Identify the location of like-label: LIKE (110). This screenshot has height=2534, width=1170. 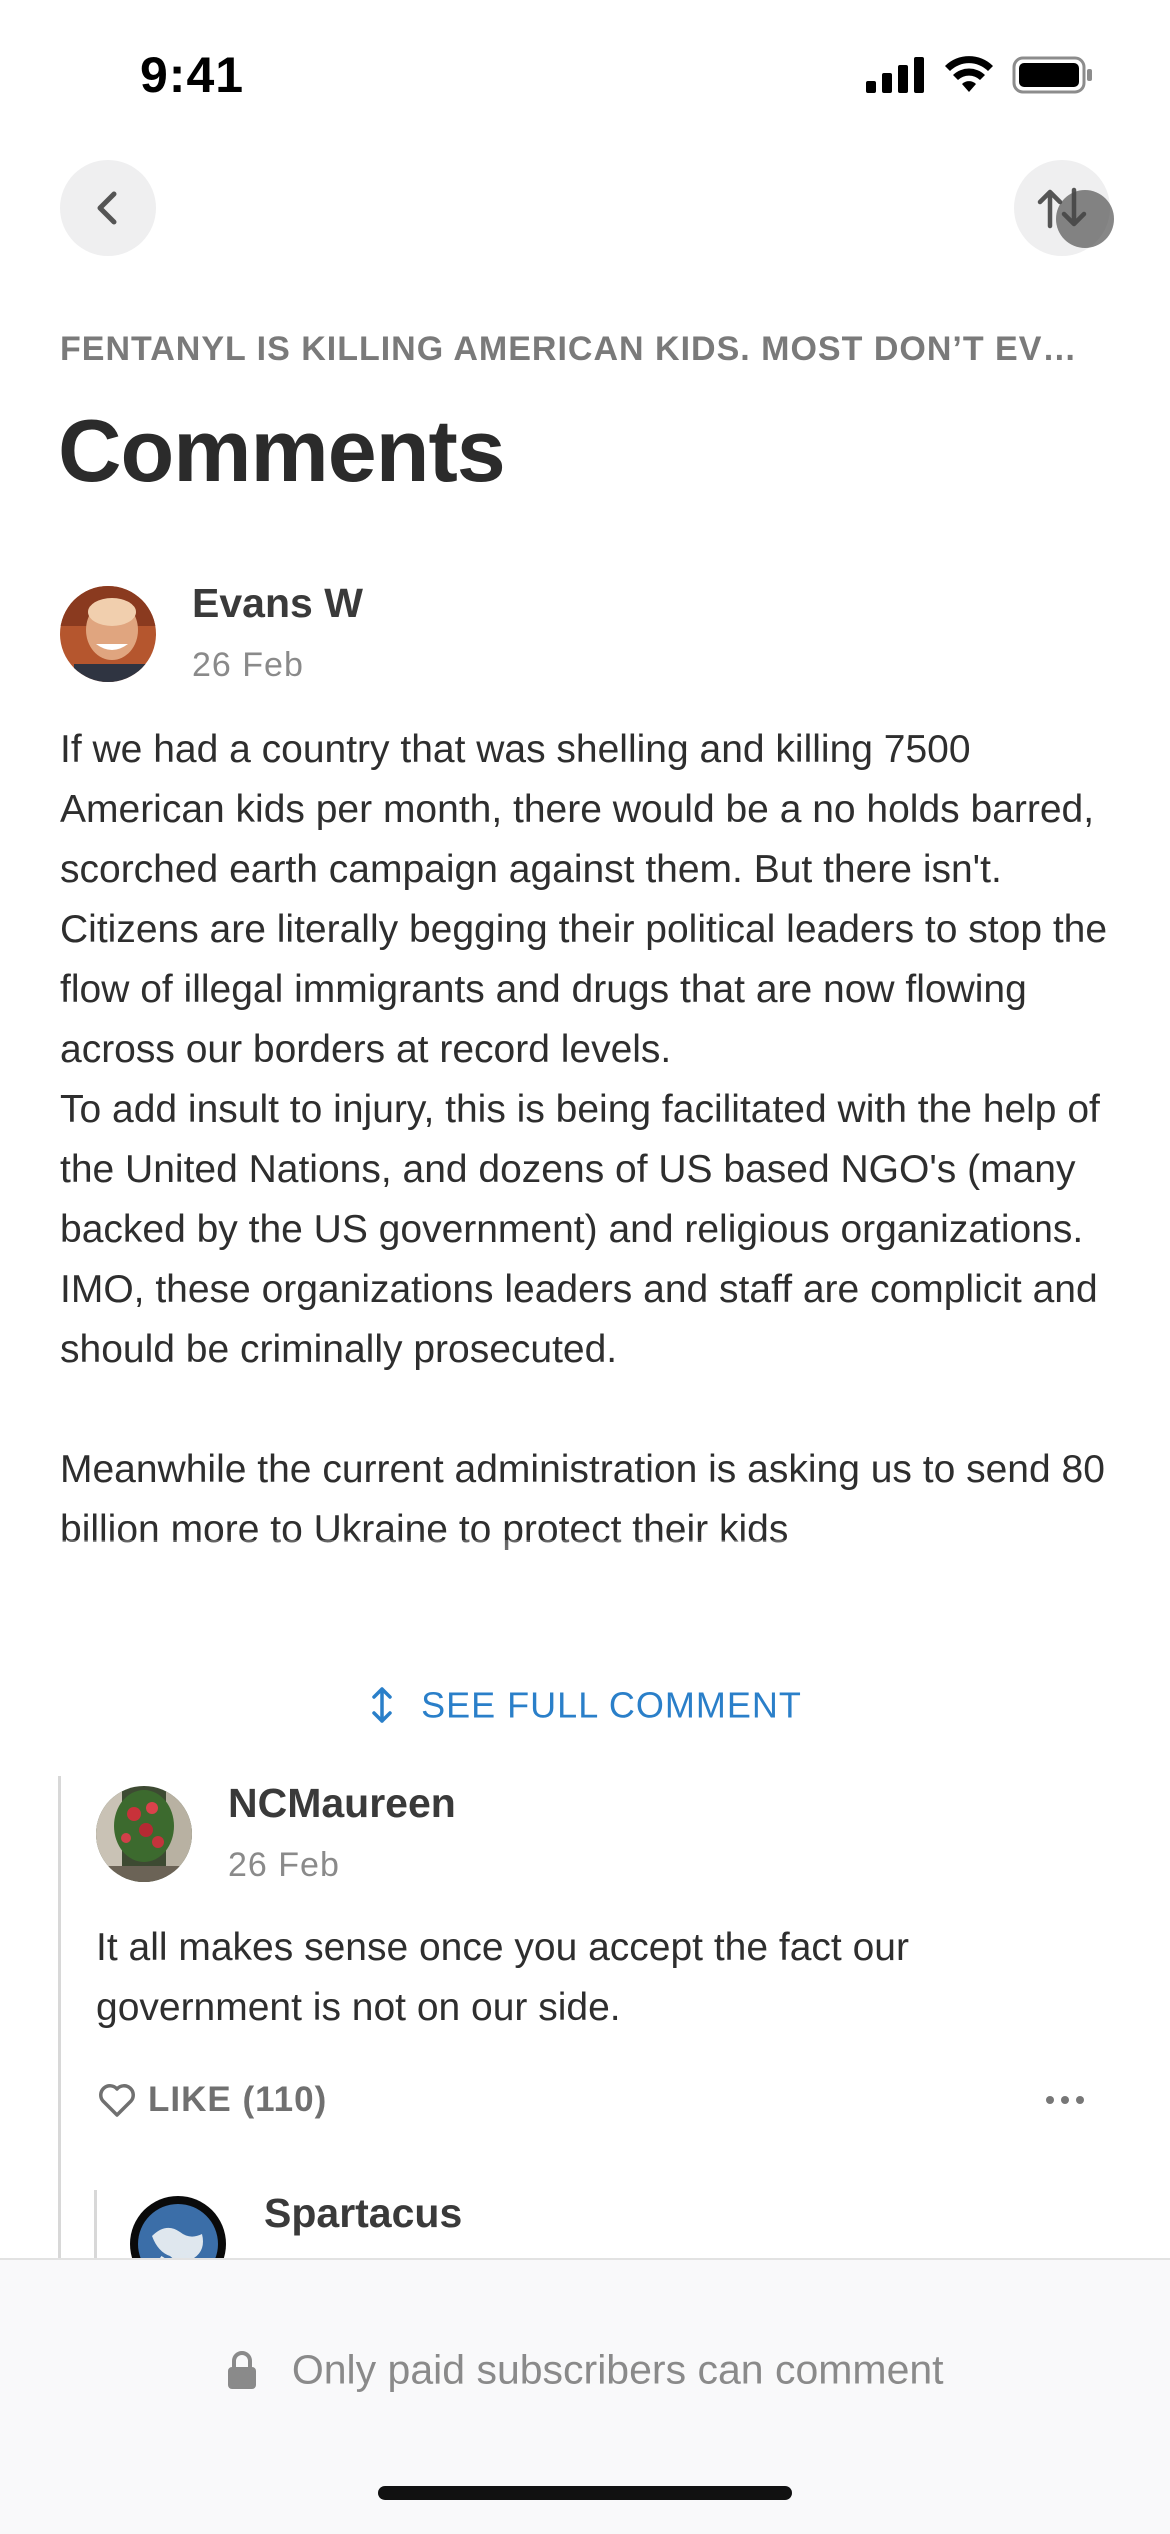
(238, 2099).